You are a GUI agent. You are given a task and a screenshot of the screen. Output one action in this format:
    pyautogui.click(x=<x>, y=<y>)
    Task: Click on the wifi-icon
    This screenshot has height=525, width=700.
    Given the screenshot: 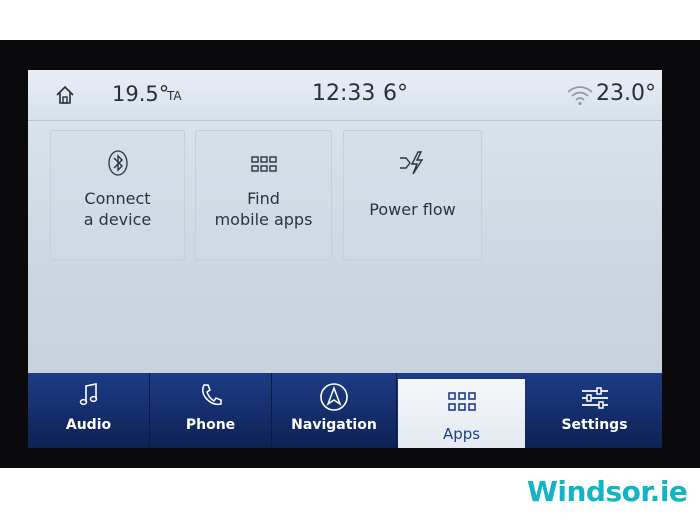 What is the action you would take?
    pyautogui.click(x=580, y=95)
    